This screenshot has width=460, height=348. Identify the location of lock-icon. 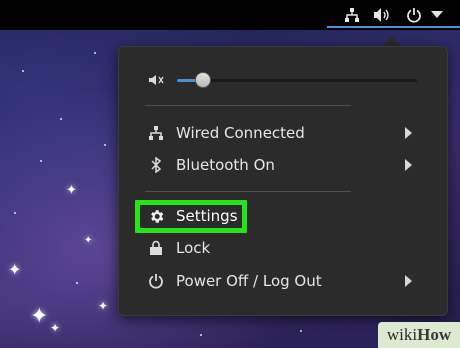
(156, 248).